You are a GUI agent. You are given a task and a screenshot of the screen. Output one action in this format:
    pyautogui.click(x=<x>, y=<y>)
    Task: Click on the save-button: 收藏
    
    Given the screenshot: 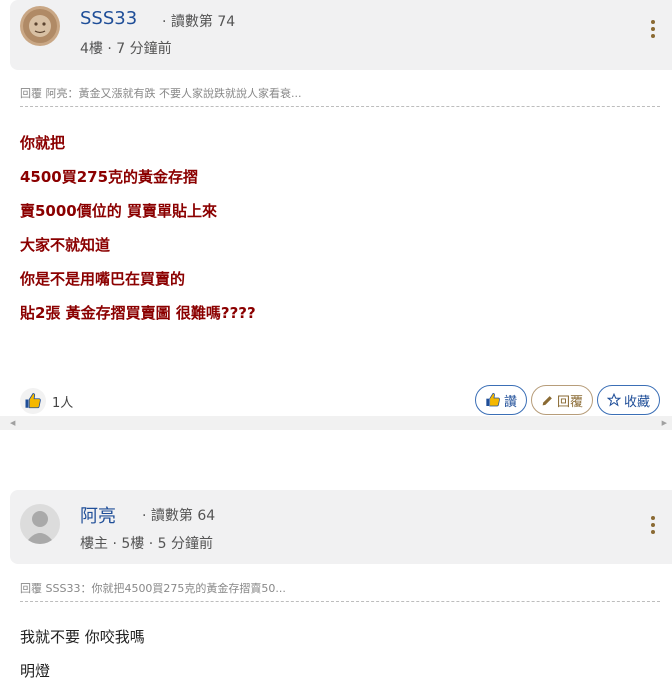 What is the action you would take?
    pyautogui.click(x=628, y=400)
    